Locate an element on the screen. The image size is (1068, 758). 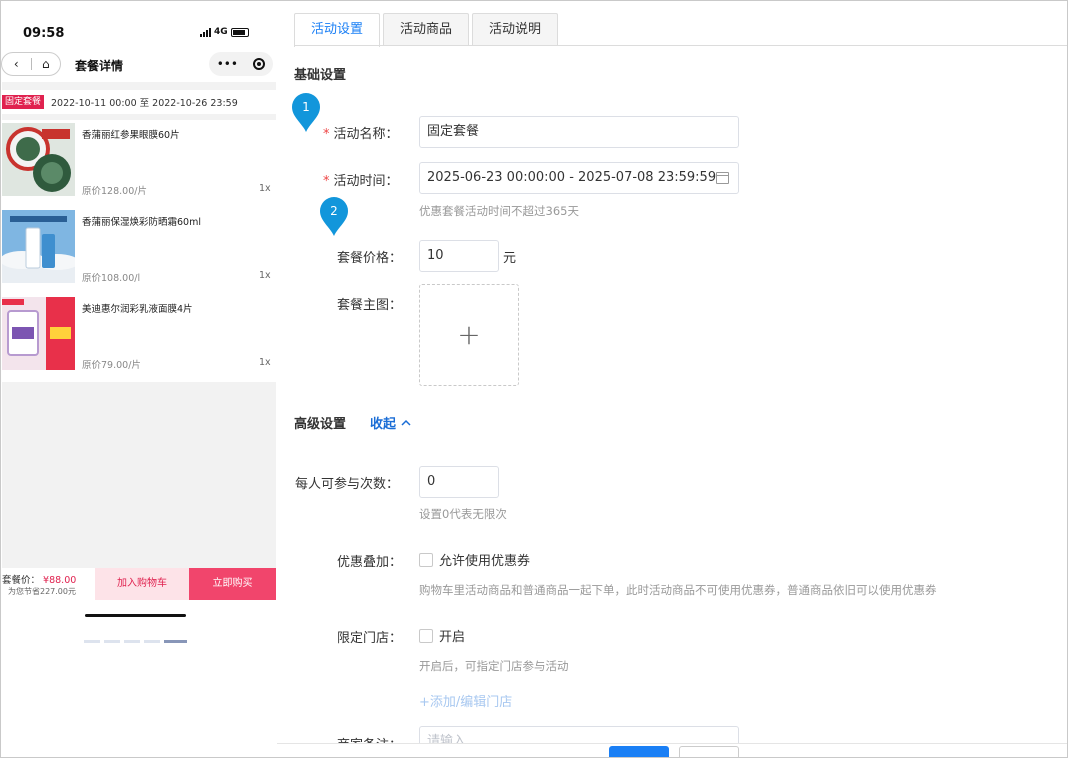
allow-coupon-checkbox: 允许使用优惠券 is located at coordinates (474, 559).